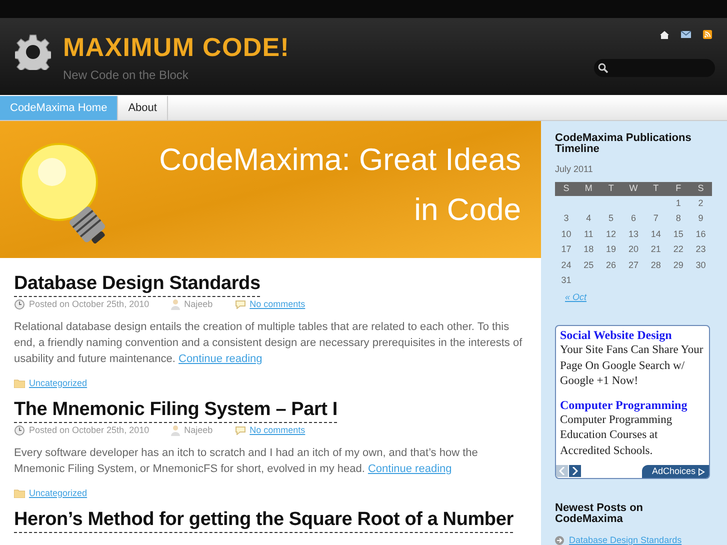 The width and height of the screenshot is (727, 545). Describe the element at coordinates (634, 405) in the screenshot. I see `ad-title-link: Computer Programming` at that location.